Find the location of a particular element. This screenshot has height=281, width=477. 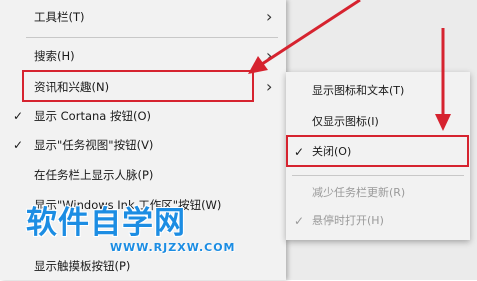

arrow-line-to-news is located at coordinates (311, 33).